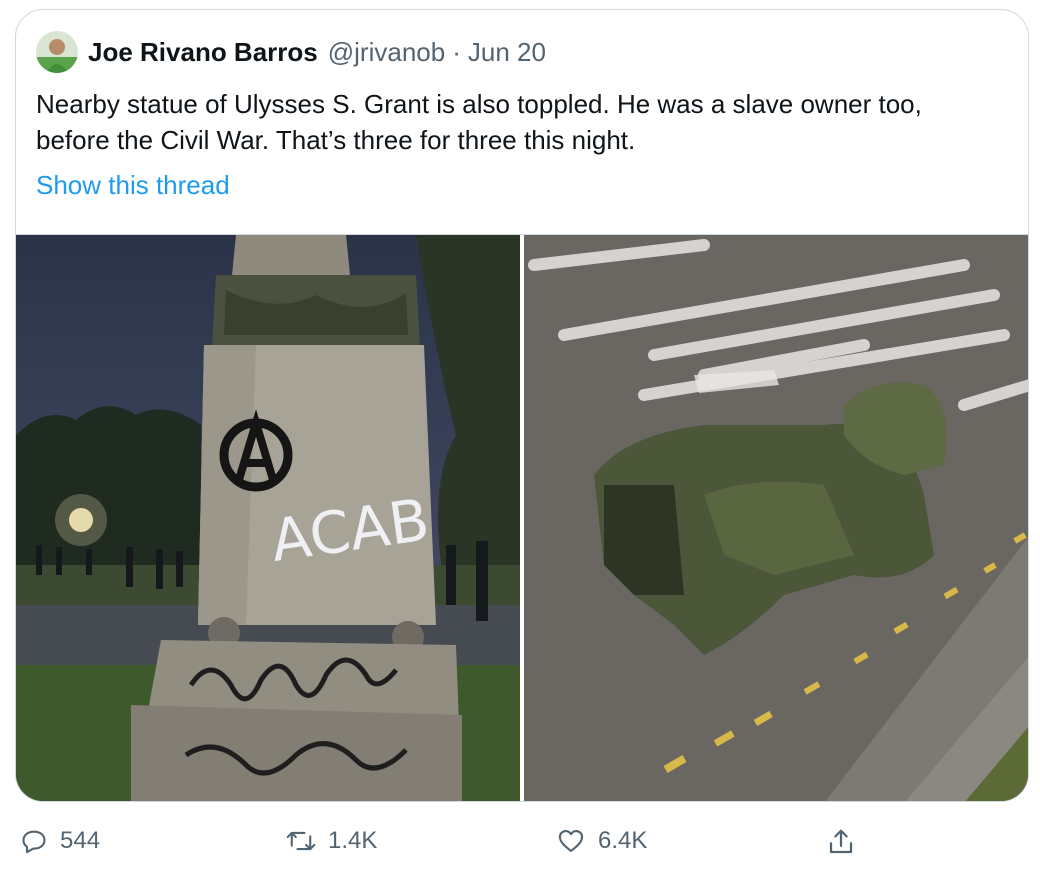  I want to click on reply-button: 544, so click(60, 841).